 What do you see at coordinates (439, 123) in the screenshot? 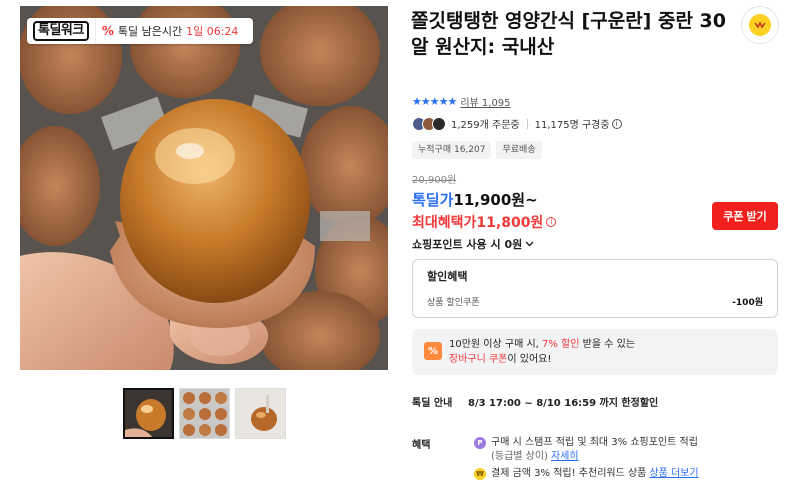
I see `avatar` at bounding box center [439, 123].